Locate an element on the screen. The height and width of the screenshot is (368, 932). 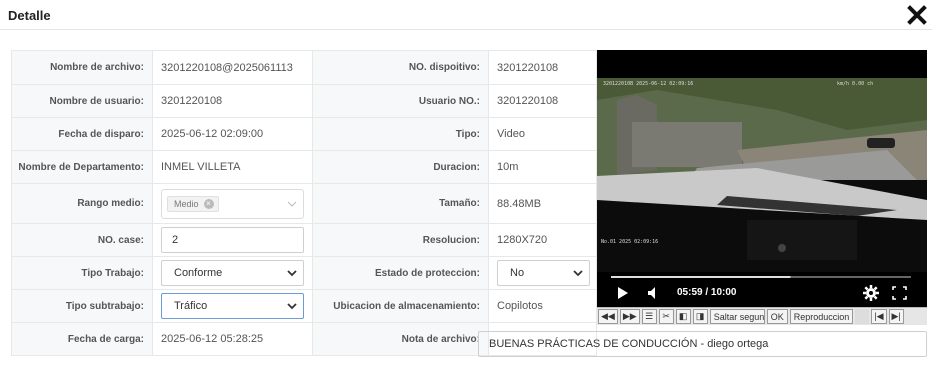
protection-select: No is located at coordinates (543, 273).